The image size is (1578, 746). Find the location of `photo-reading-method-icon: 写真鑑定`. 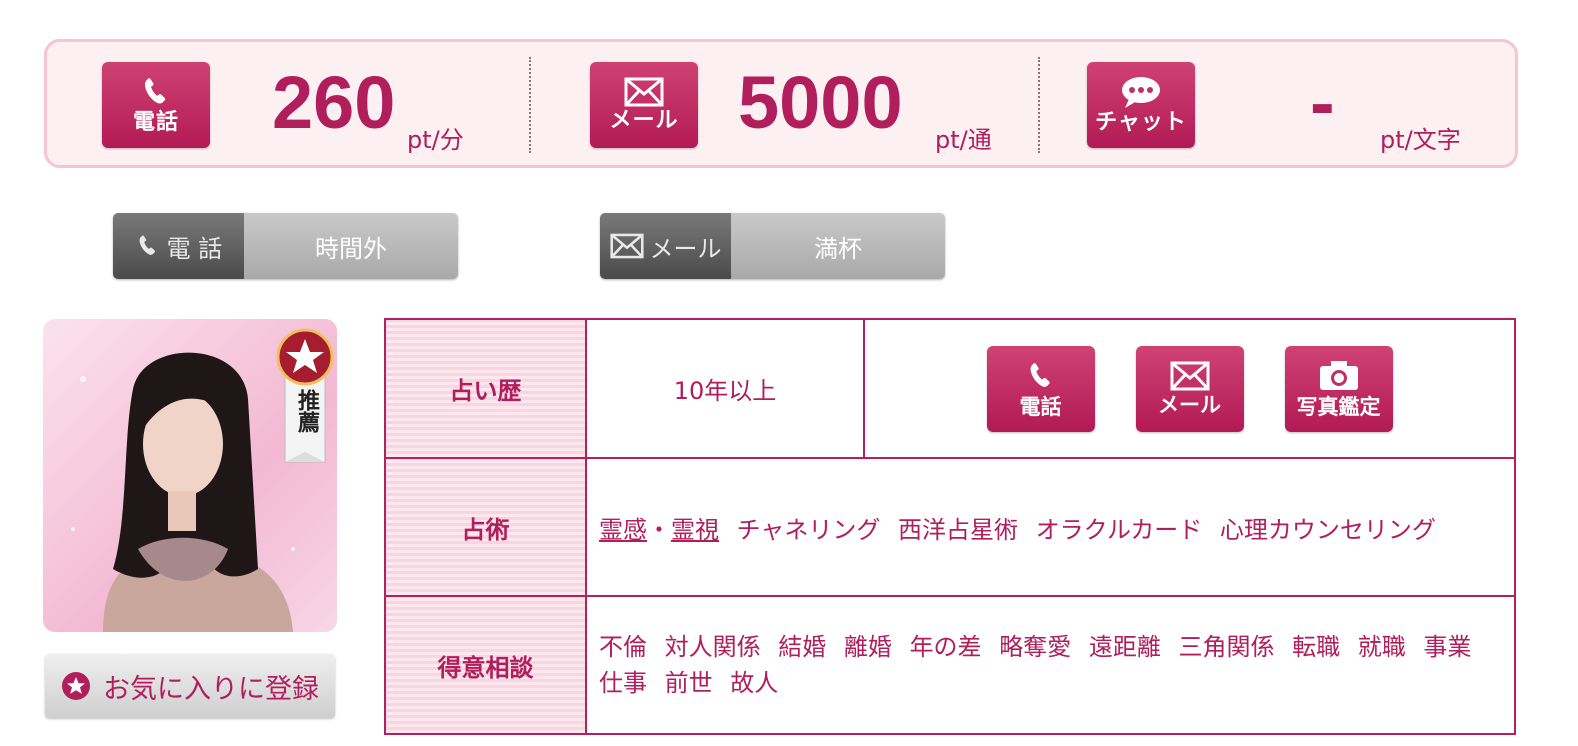

photo-reading-method-icon: 写真鑑定 is located at coordinates (1338, 388).